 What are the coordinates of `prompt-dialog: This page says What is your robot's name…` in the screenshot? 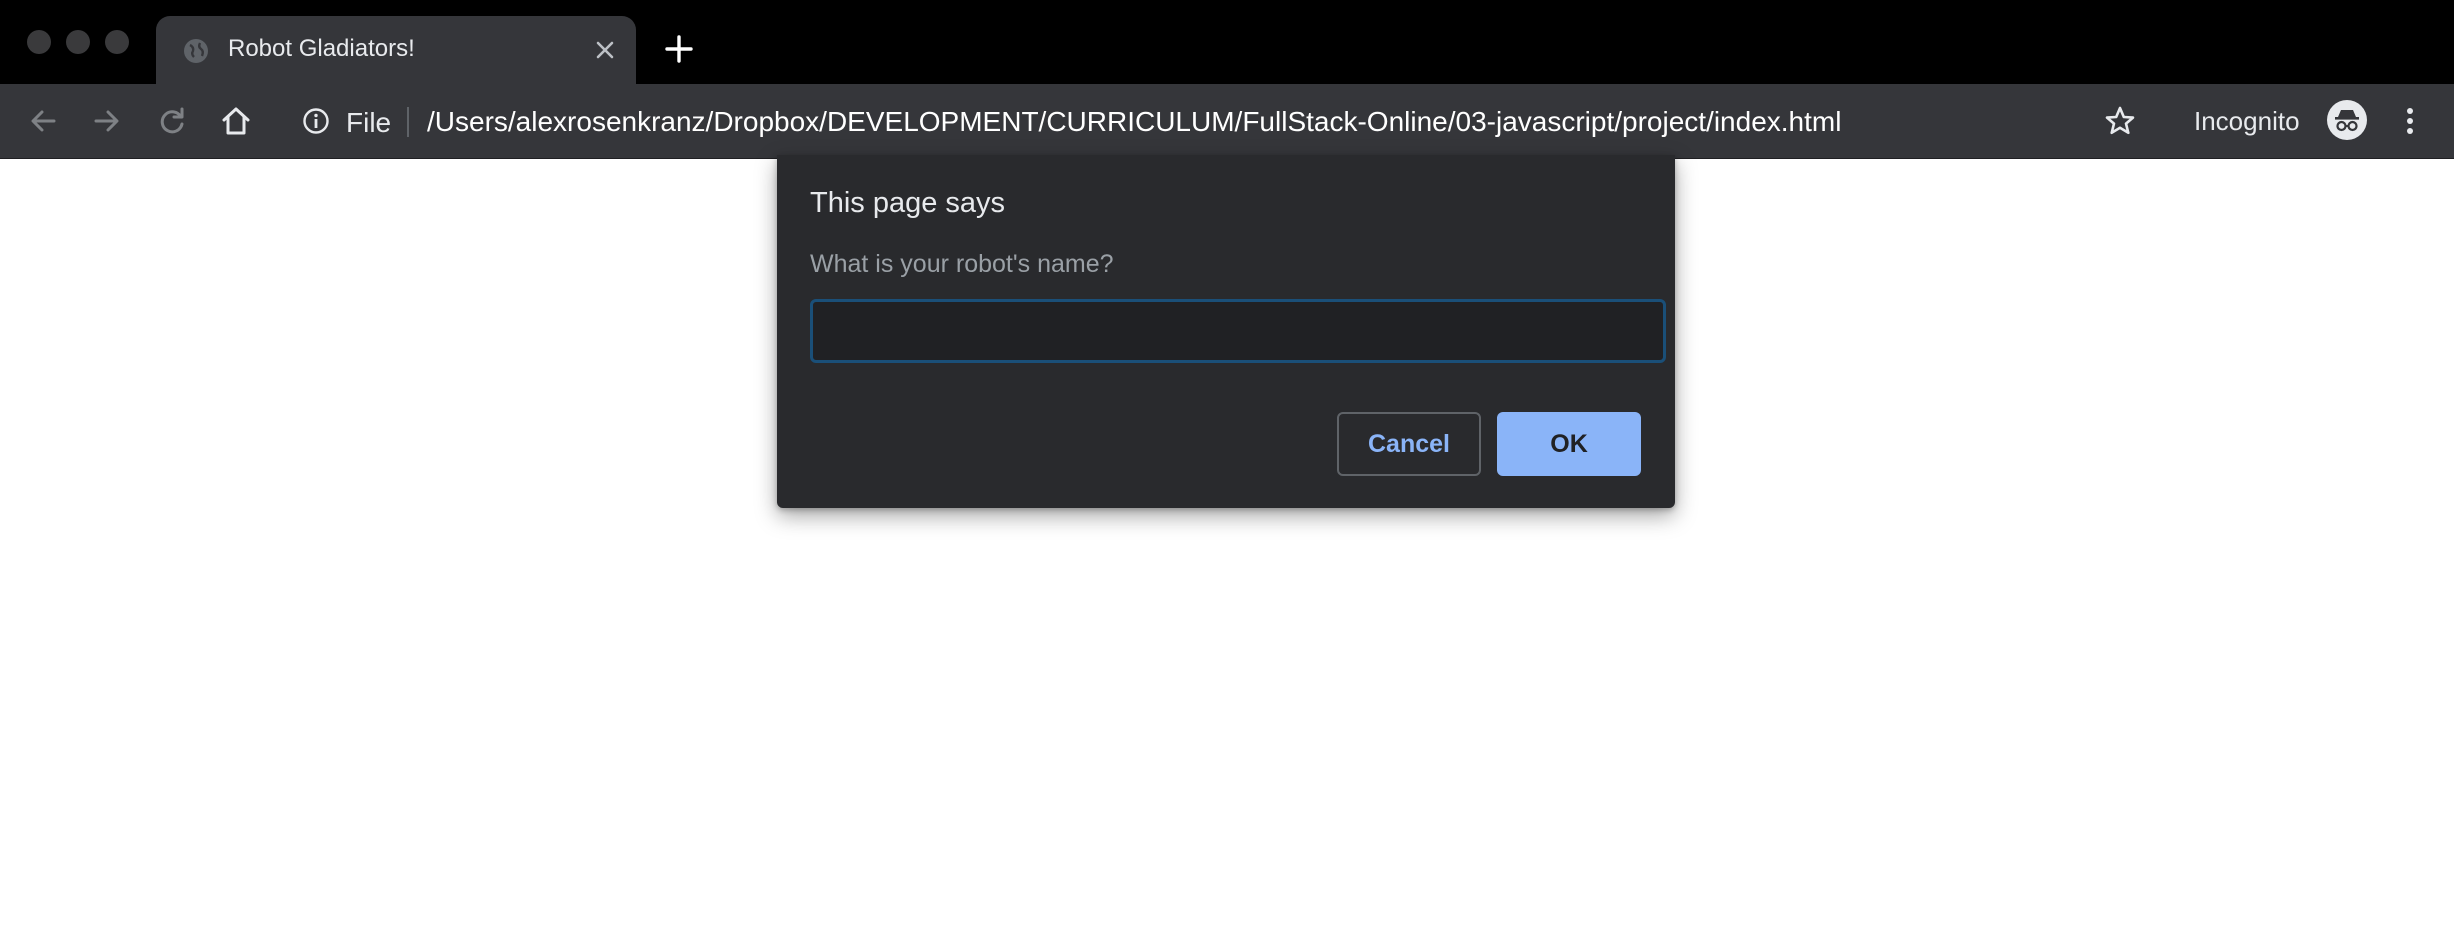 It's located at (1226, 331).